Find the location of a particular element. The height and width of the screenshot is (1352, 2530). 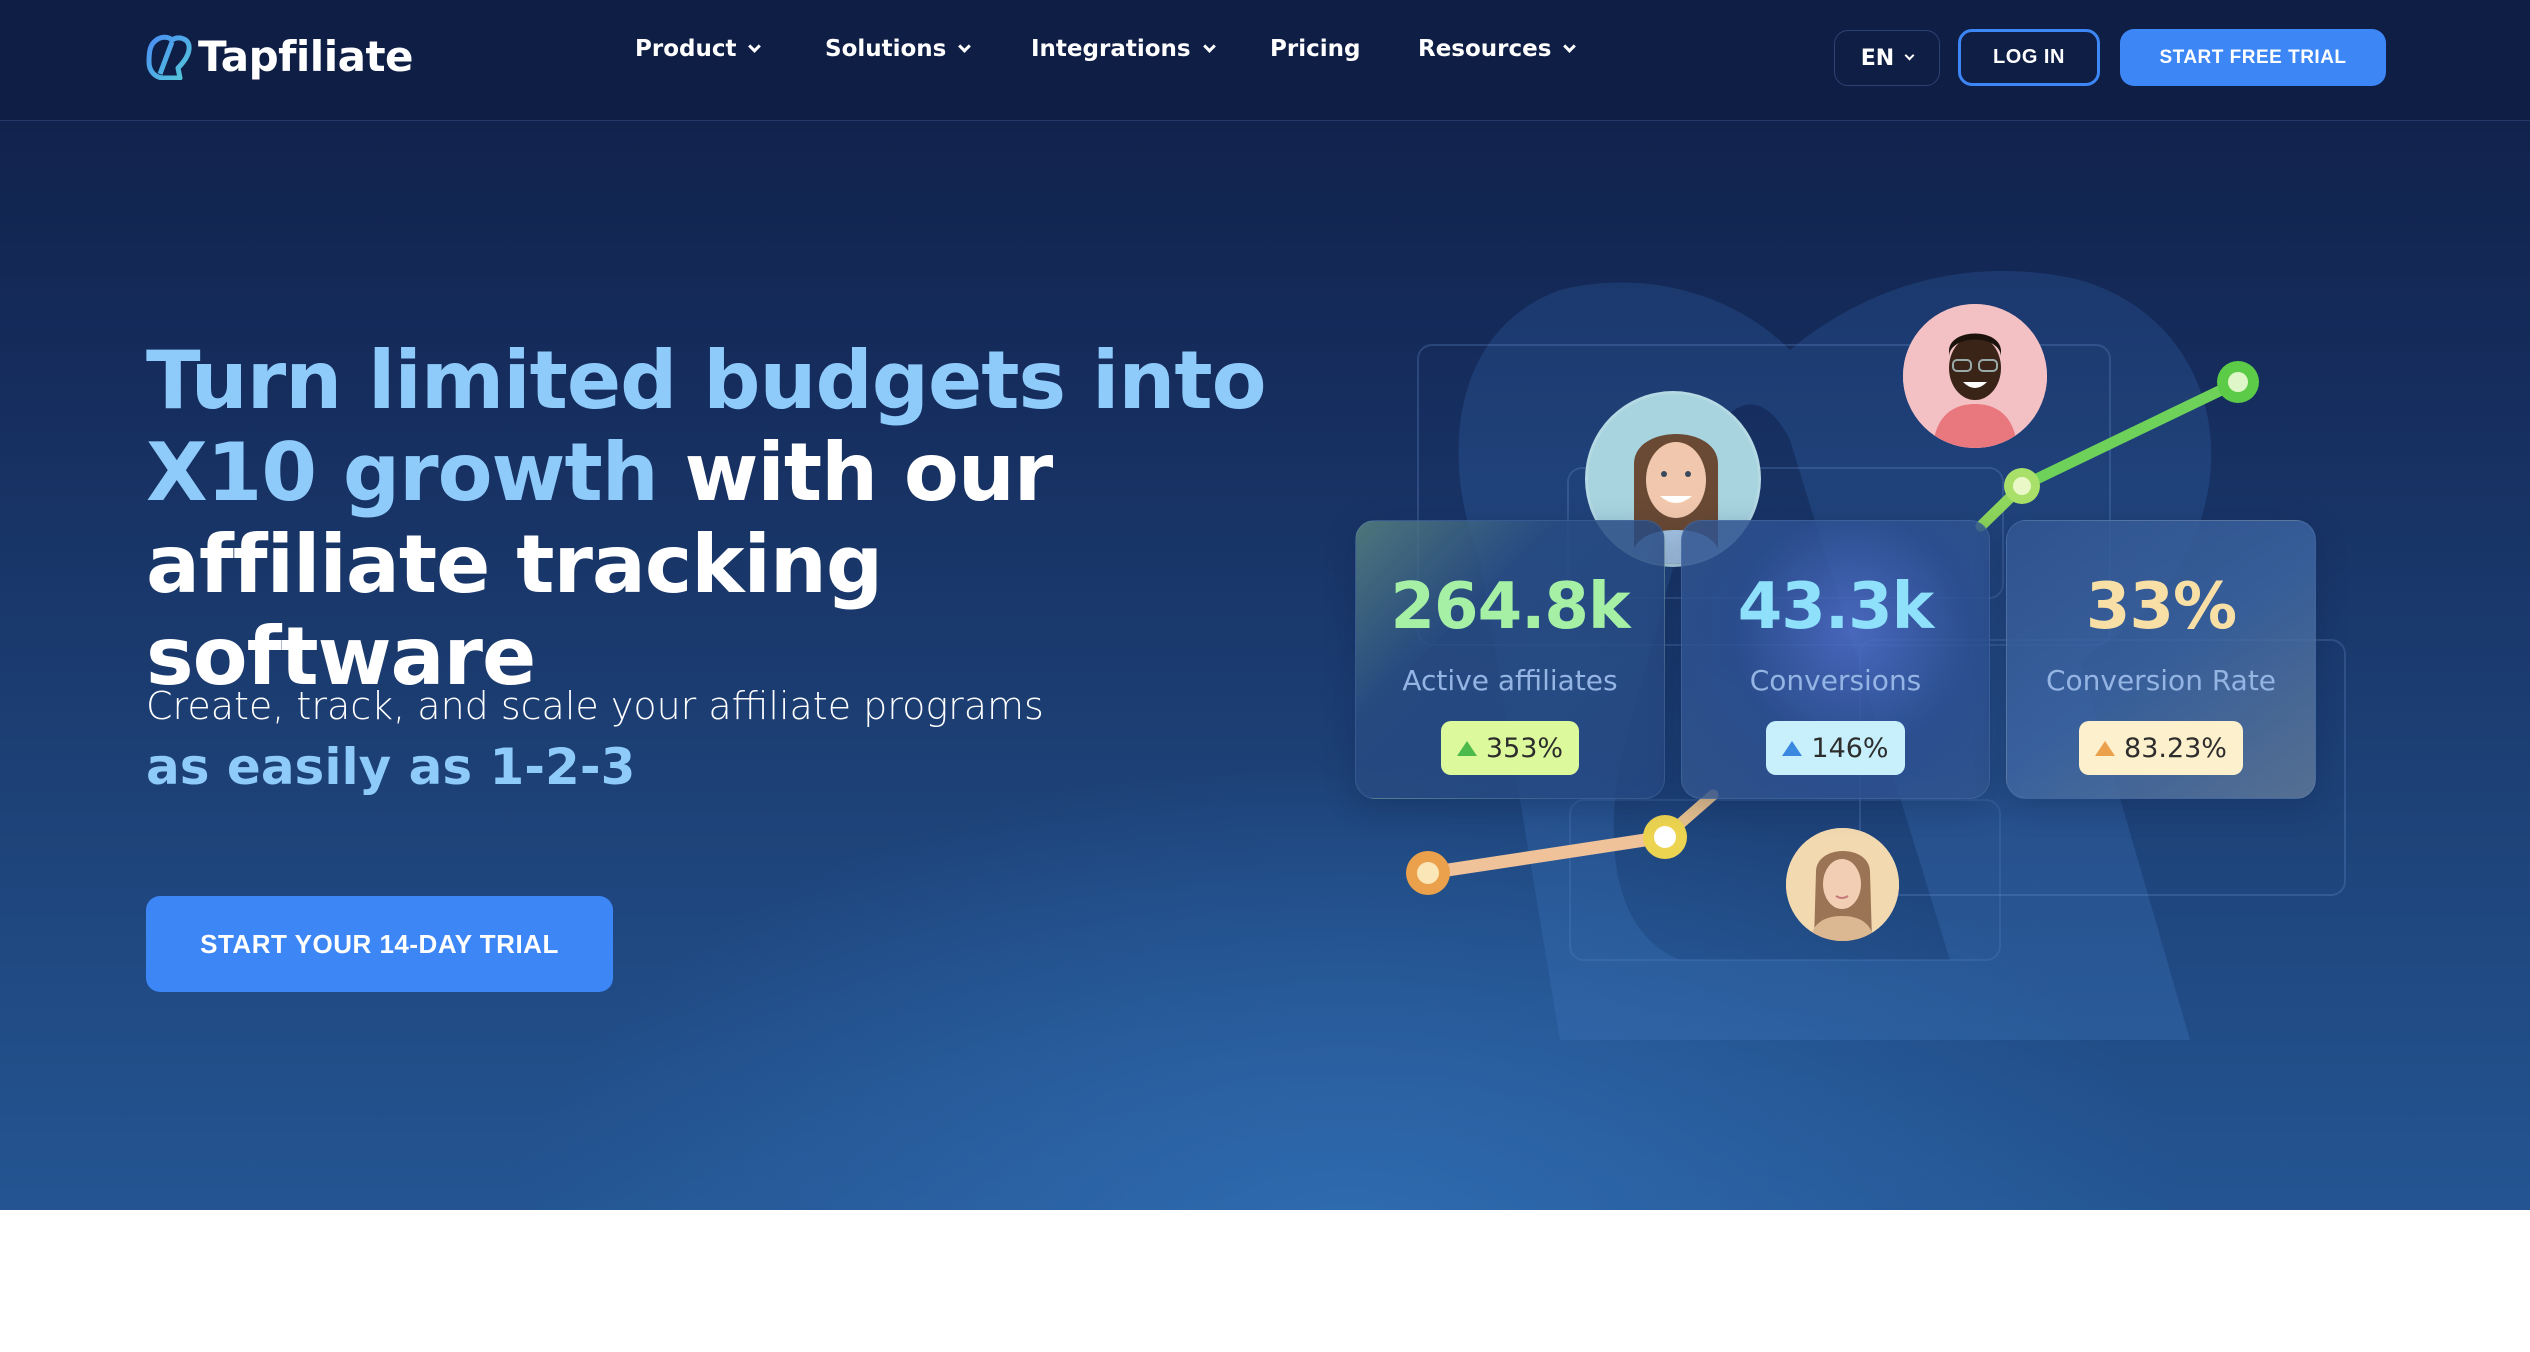

tapfiliate-logo-icon is located at coordinates (169, 57).